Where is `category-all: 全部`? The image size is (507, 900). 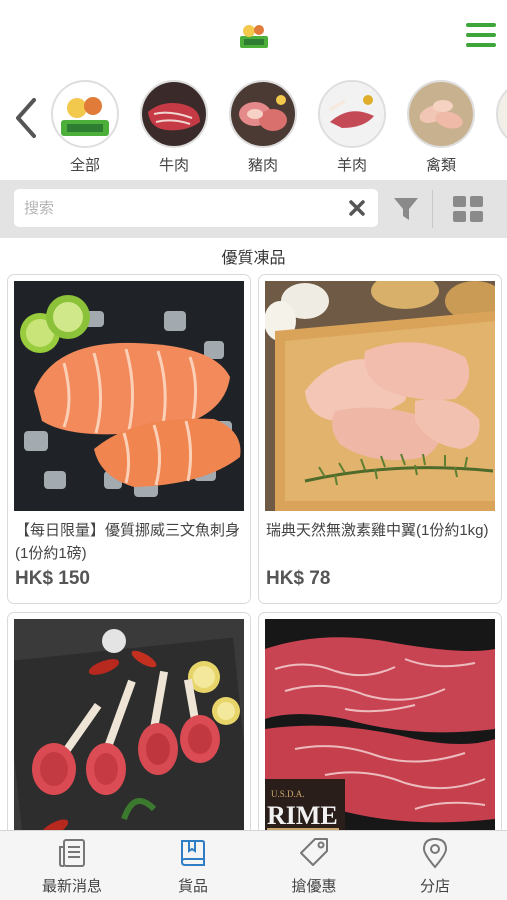
category-all: 全部 is located at coordinates (85, 127).